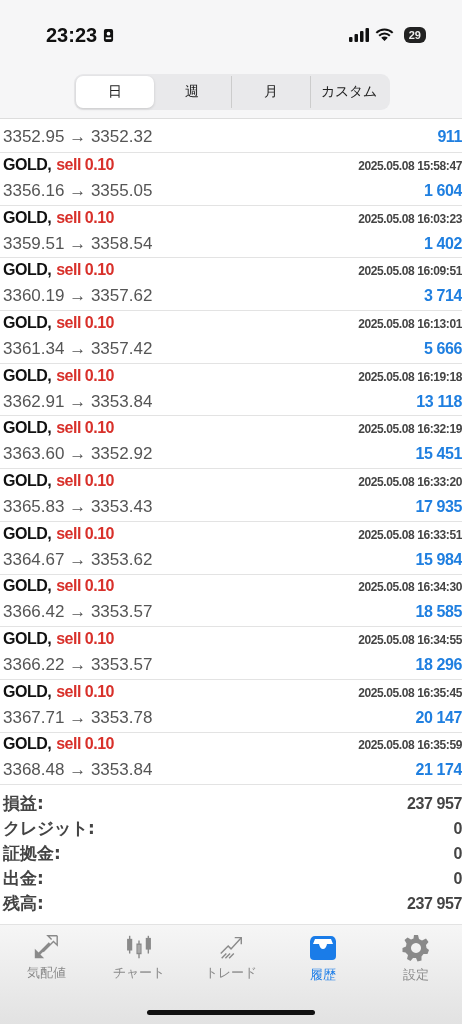 The height and width of the screenshot is (1024, 462). I want to click on price-range: 3367.71 → 3353.78, so click(78, 717).